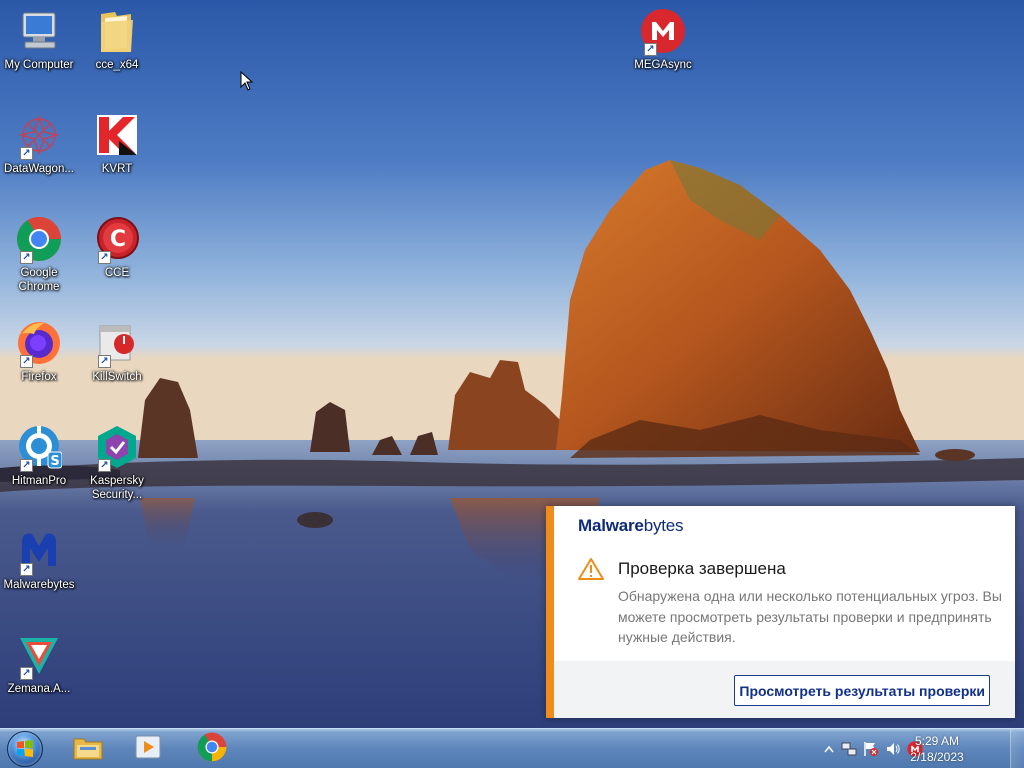  I want to click on kaspersky-icon: ↗, so click(117, 447).